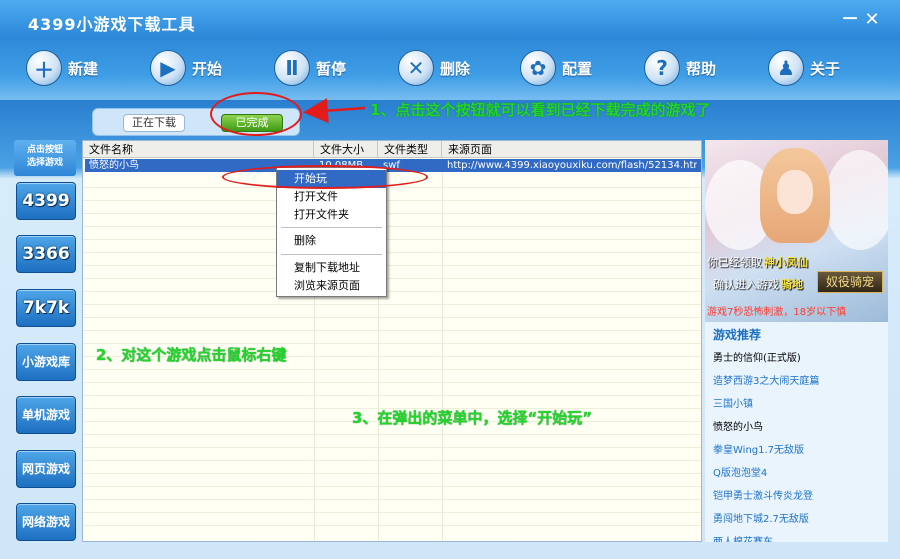 This screenshot has width=900, height=559. Describe the element at coordinates (44, 163) in the screenshot. I see `sidebar-header-line2: 选择游戏` at that location.